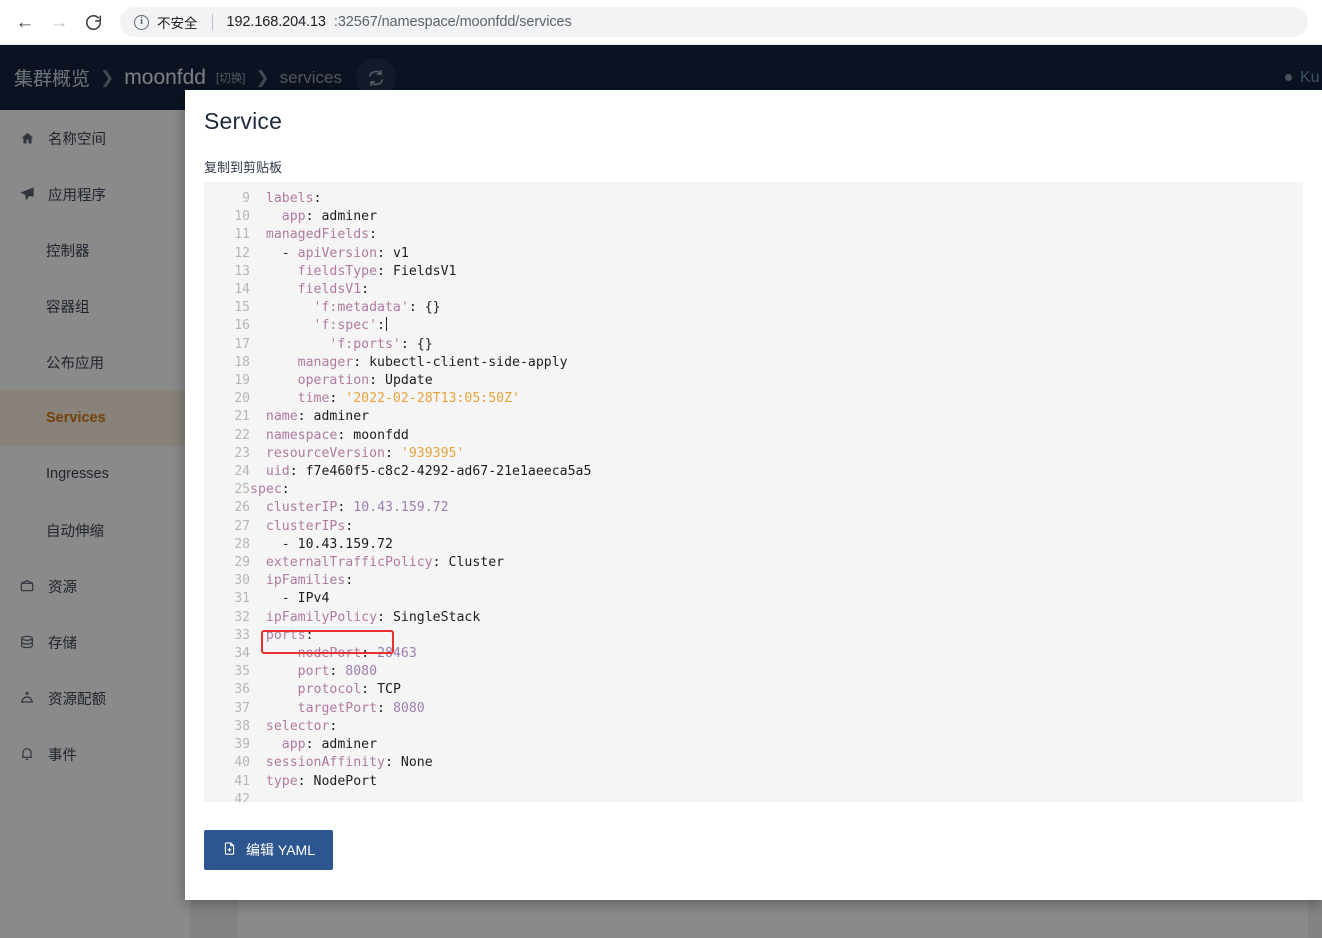 The height and width of the screenshot is (938, 1322). What do you see at coordinates (309, 581) in the screenshot?
I see `yaml-line-content: ipFamilies:` at bounding box center [309, 581].